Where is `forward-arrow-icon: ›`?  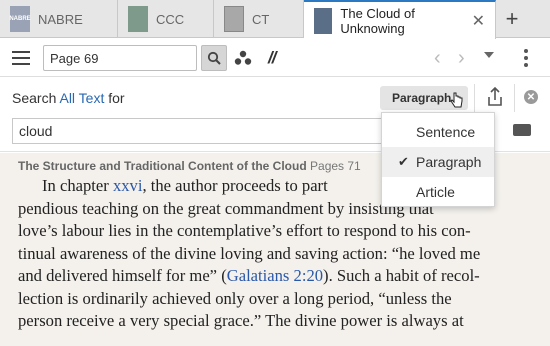 forward-arrow-icon: › is located at coordinates (461, 58).